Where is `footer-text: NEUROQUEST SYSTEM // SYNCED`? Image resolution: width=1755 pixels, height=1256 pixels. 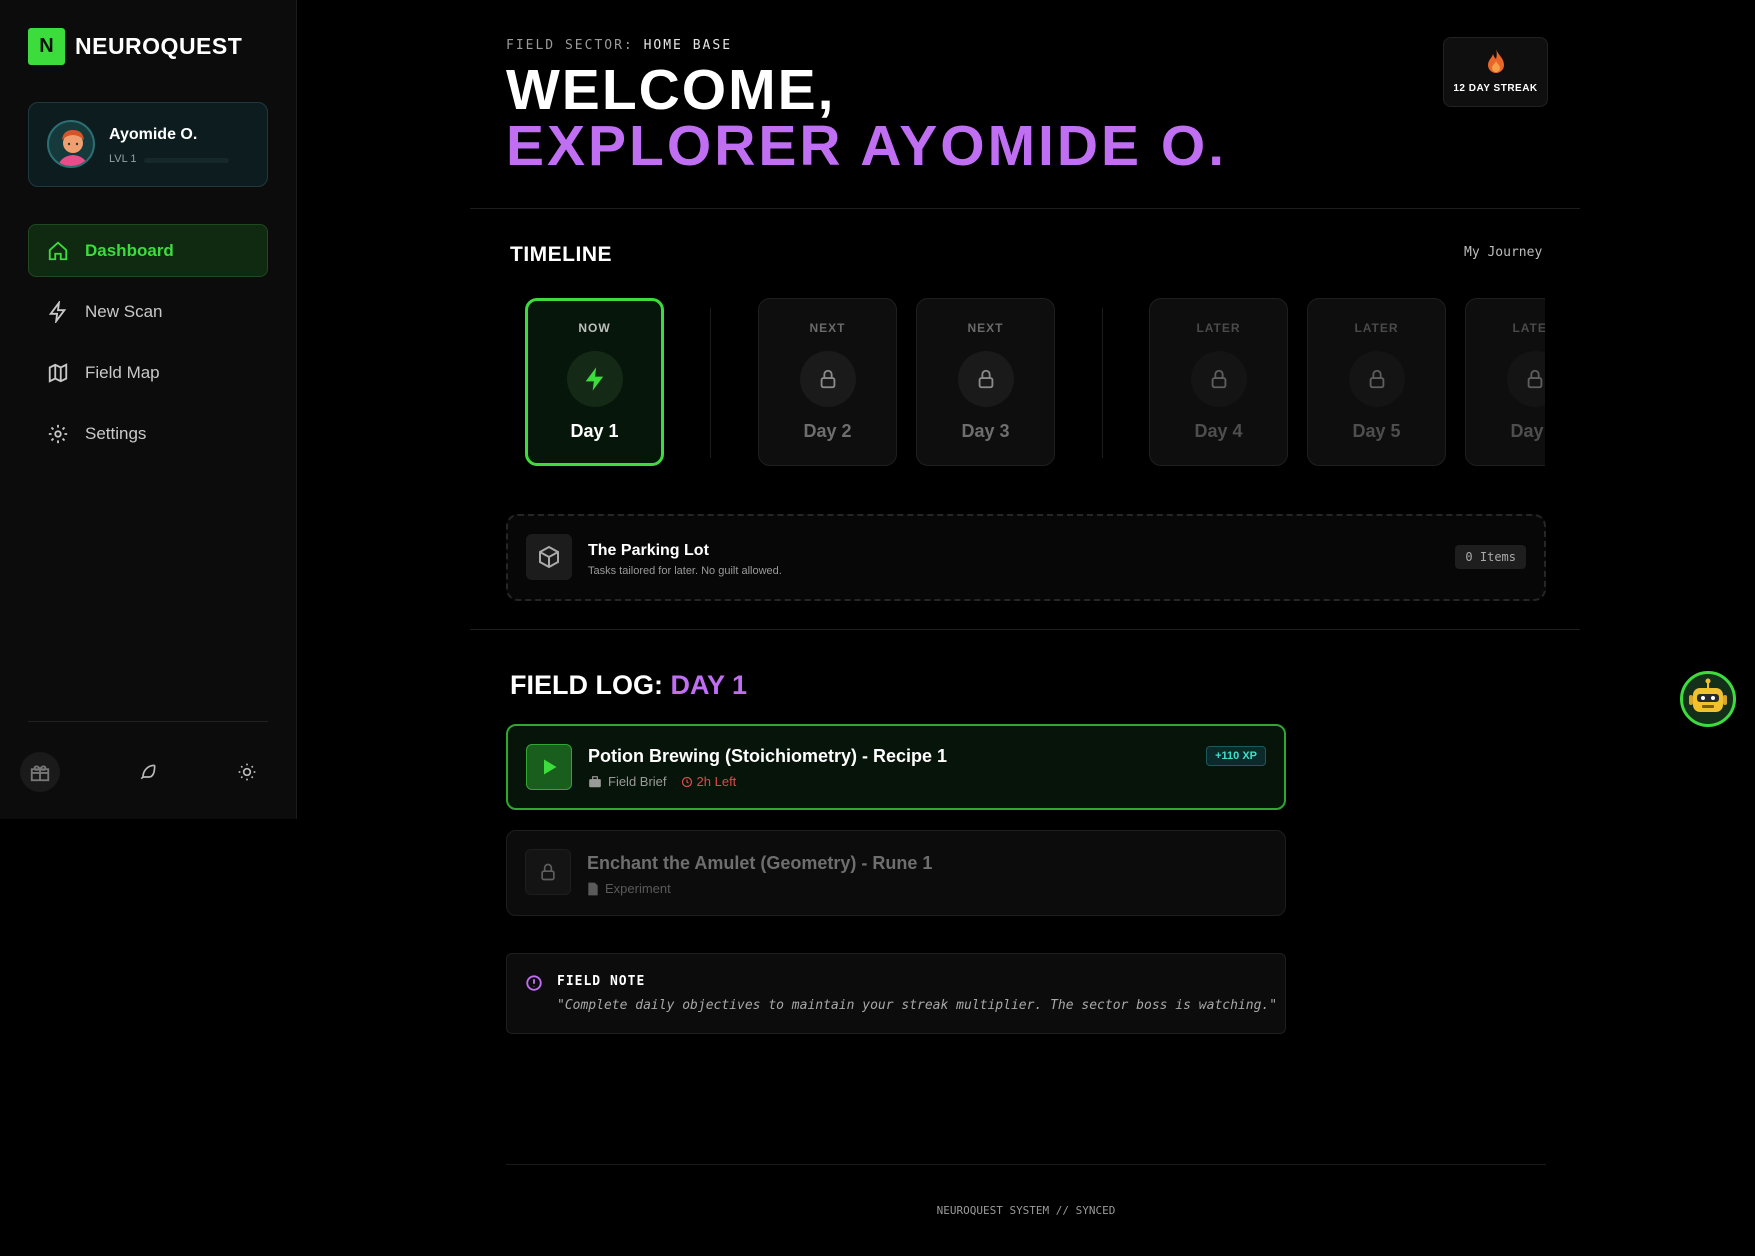
footer-text: NEUROQUEST SYSTEM // SYNCED is located at coordinates (1026, 1210).